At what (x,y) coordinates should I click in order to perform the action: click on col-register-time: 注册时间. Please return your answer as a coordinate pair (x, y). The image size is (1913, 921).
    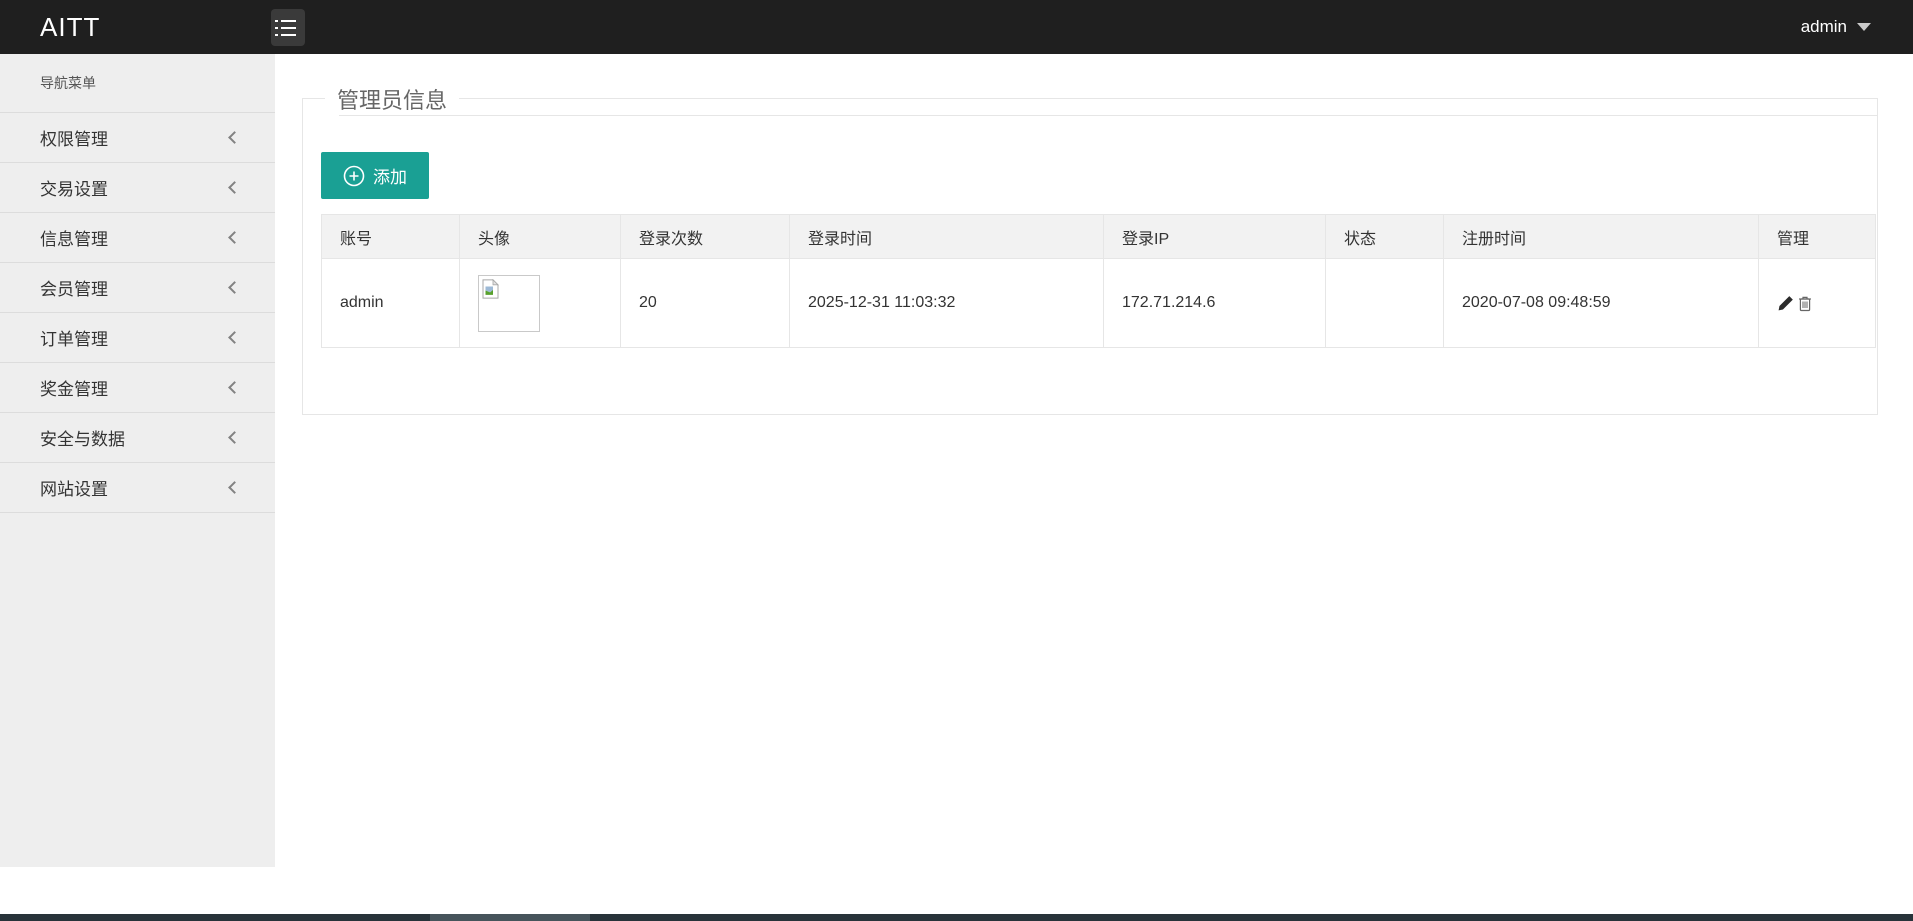
    Looking at the image, I should click on (1601, 236).